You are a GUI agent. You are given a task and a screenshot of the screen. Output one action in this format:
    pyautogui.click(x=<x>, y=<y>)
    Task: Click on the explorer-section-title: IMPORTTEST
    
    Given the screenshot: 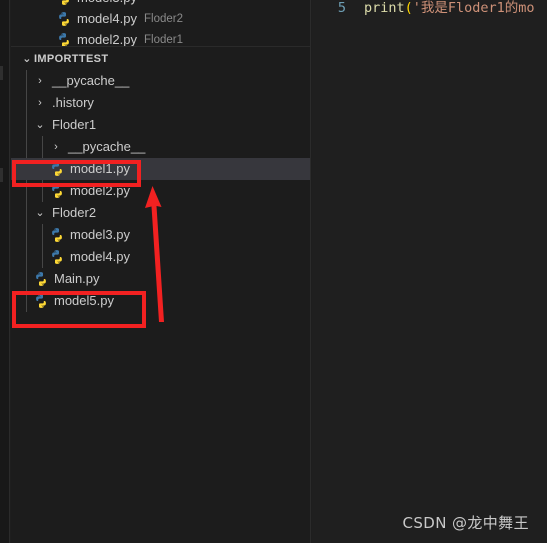 What is the action you would take?
    pyautogui.click(x=71, y=59)
    